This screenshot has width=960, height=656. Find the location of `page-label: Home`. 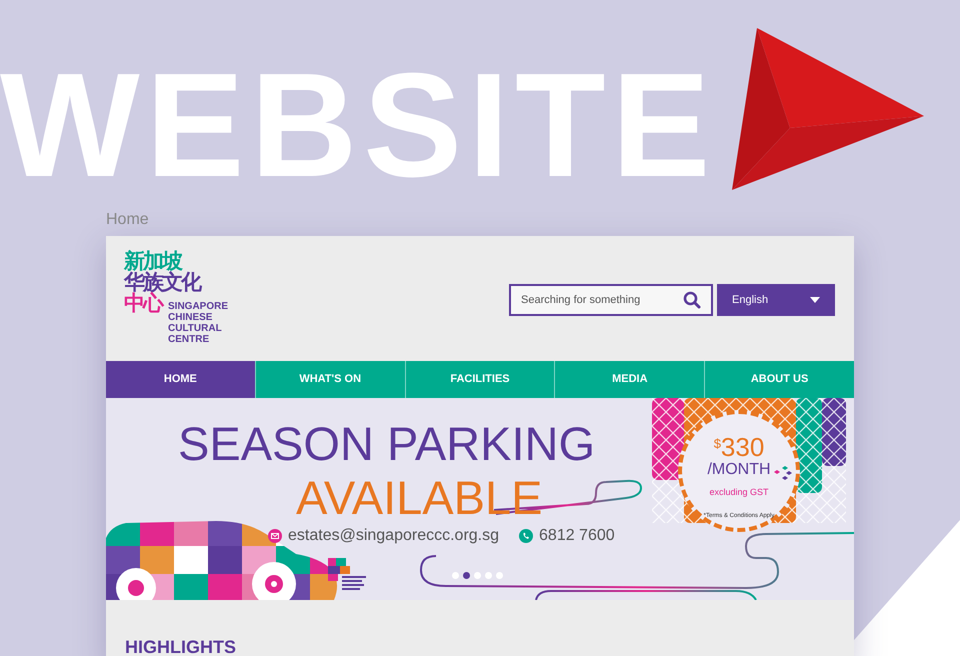

page-label: Home is located at coordinates (127, 220).